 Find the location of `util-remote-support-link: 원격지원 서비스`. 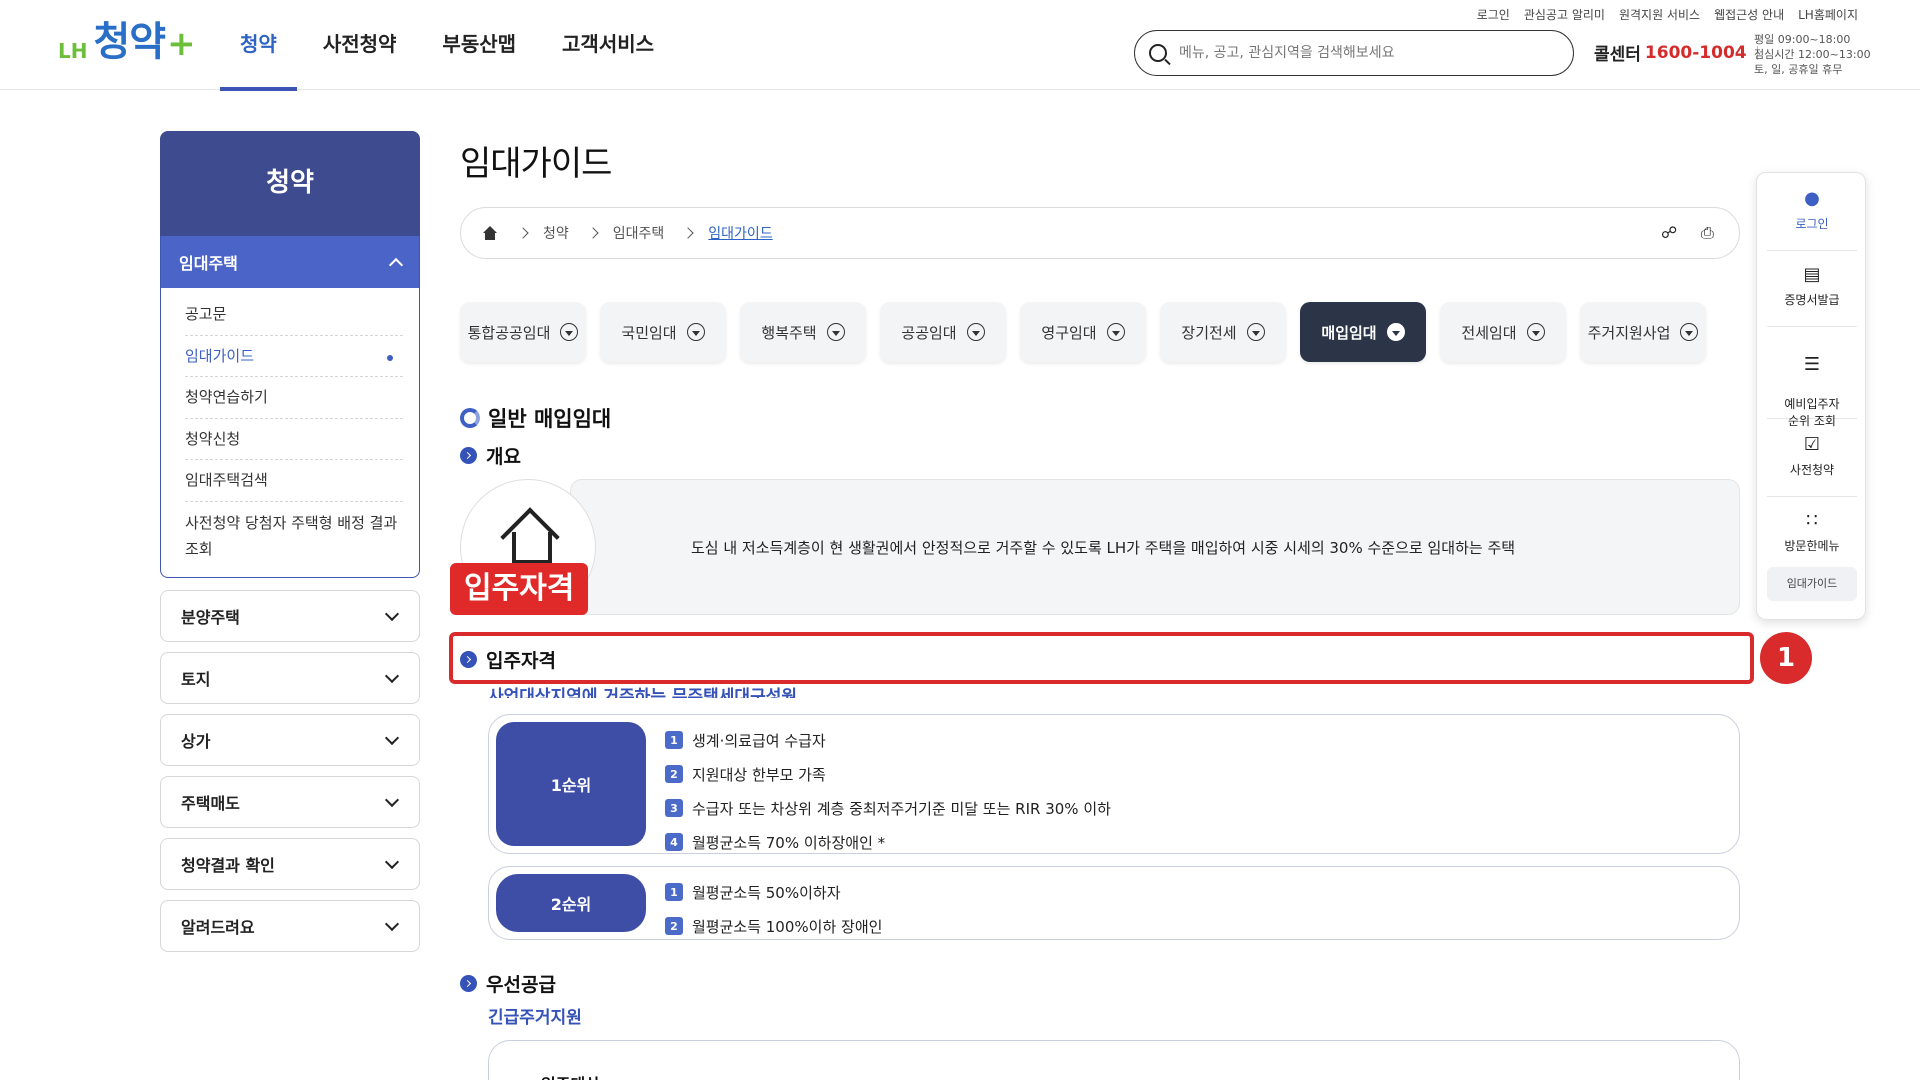

util-remote-support-link: 원격지원 서비스 is located at coordinates (1659, 14).